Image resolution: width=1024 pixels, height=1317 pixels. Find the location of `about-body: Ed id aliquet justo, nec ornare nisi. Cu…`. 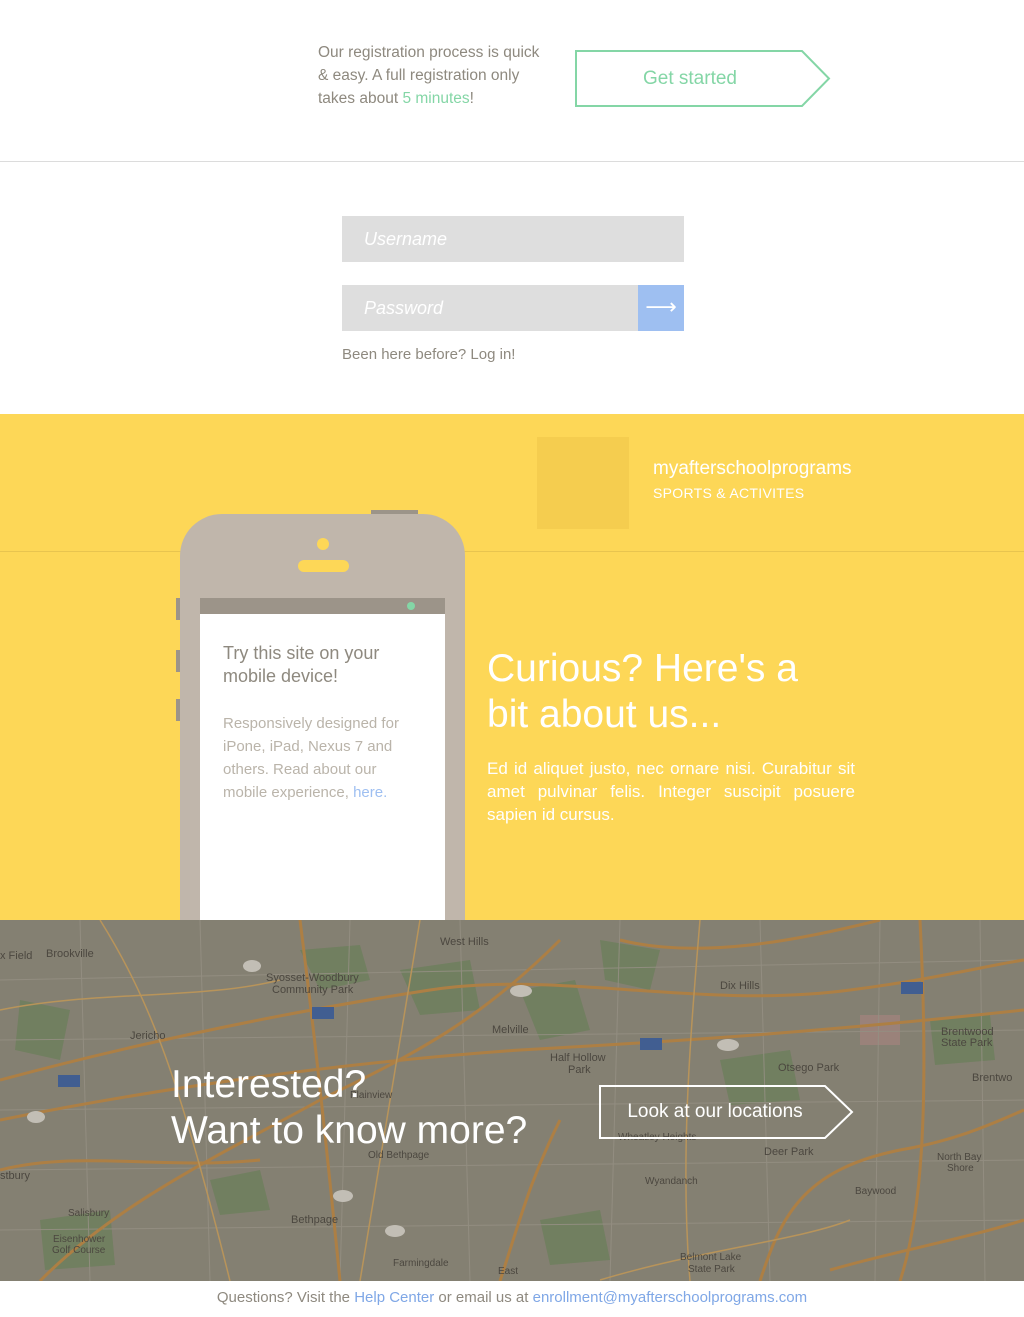

about-body: Ed id aliquet justo, nec ornare nisi. Cu… is located at coordinates (671, 791).